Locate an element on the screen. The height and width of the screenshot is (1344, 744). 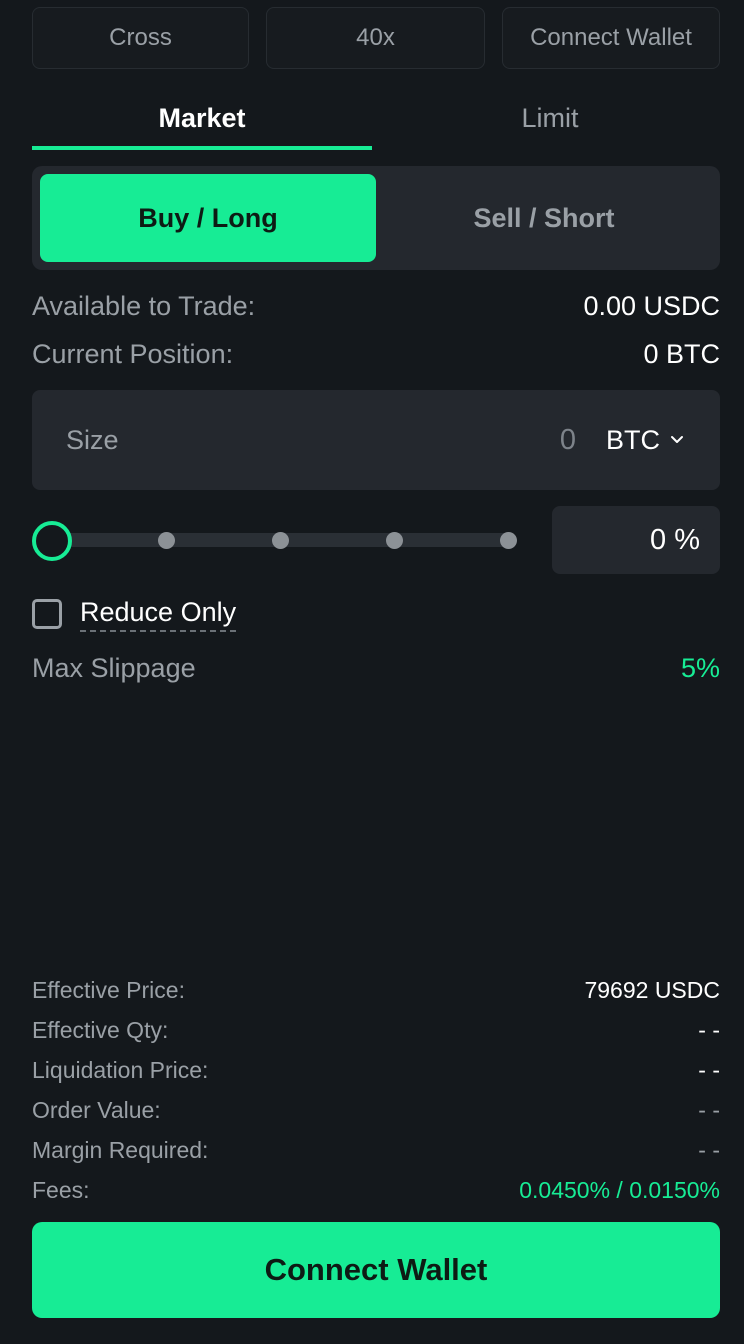
size-unit-select: BTC is located at coordinates (645, 440).